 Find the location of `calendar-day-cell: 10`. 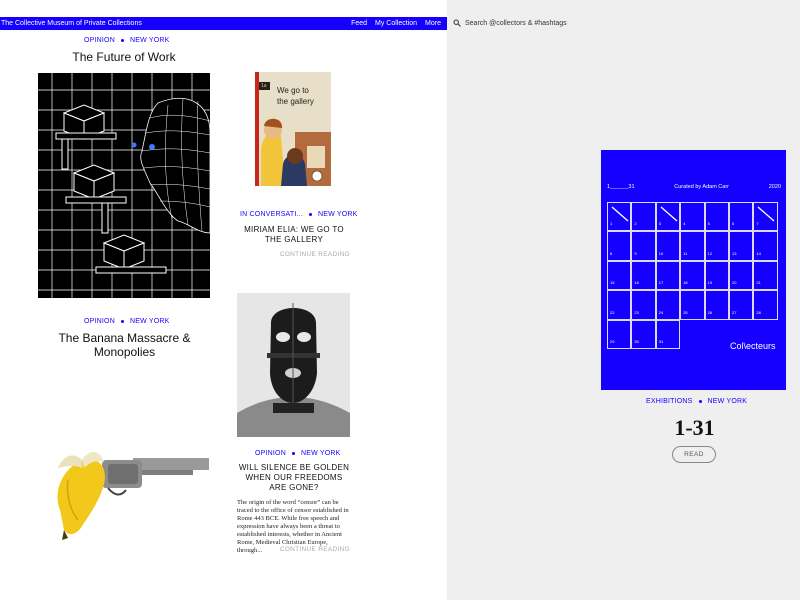

calendar-day-cell: 10 is located at coordinates (668, 246).